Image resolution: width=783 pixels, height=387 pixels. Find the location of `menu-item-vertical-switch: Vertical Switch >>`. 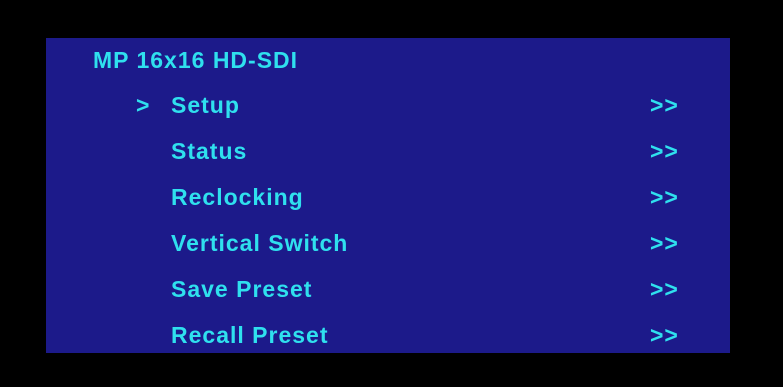

menu-item-vertical-switch: Vertical Switch >> is located at coordinates (388, 250).